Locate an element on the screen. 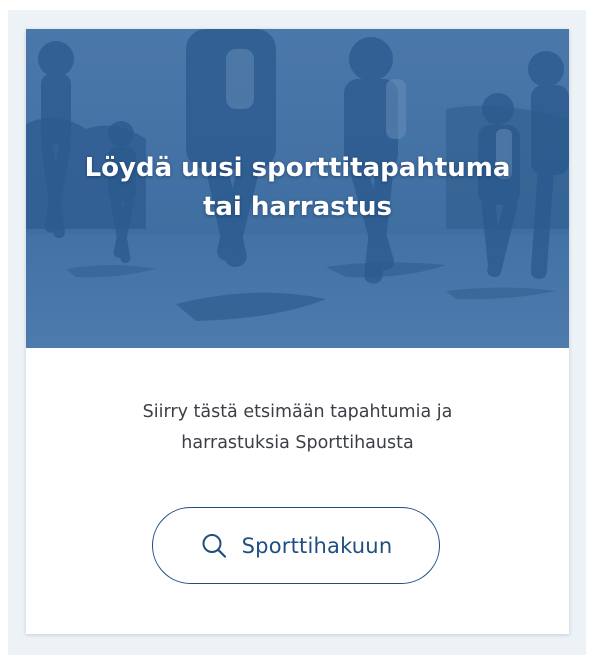 This screenshot has width=594, height=669. card-description-line-2: harrastuksia Sporttihausta is located at coordinates (297, 443).